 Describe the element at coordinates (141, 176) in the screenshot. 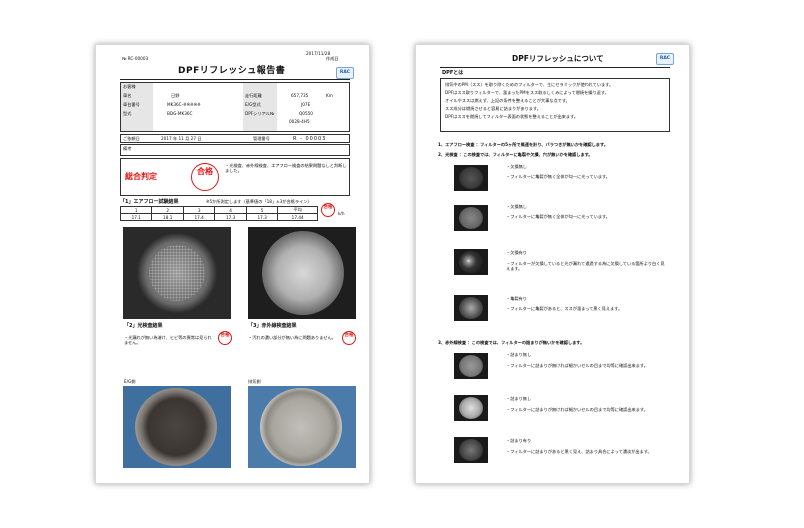

I see `overall-label: 総合判定` at that location.